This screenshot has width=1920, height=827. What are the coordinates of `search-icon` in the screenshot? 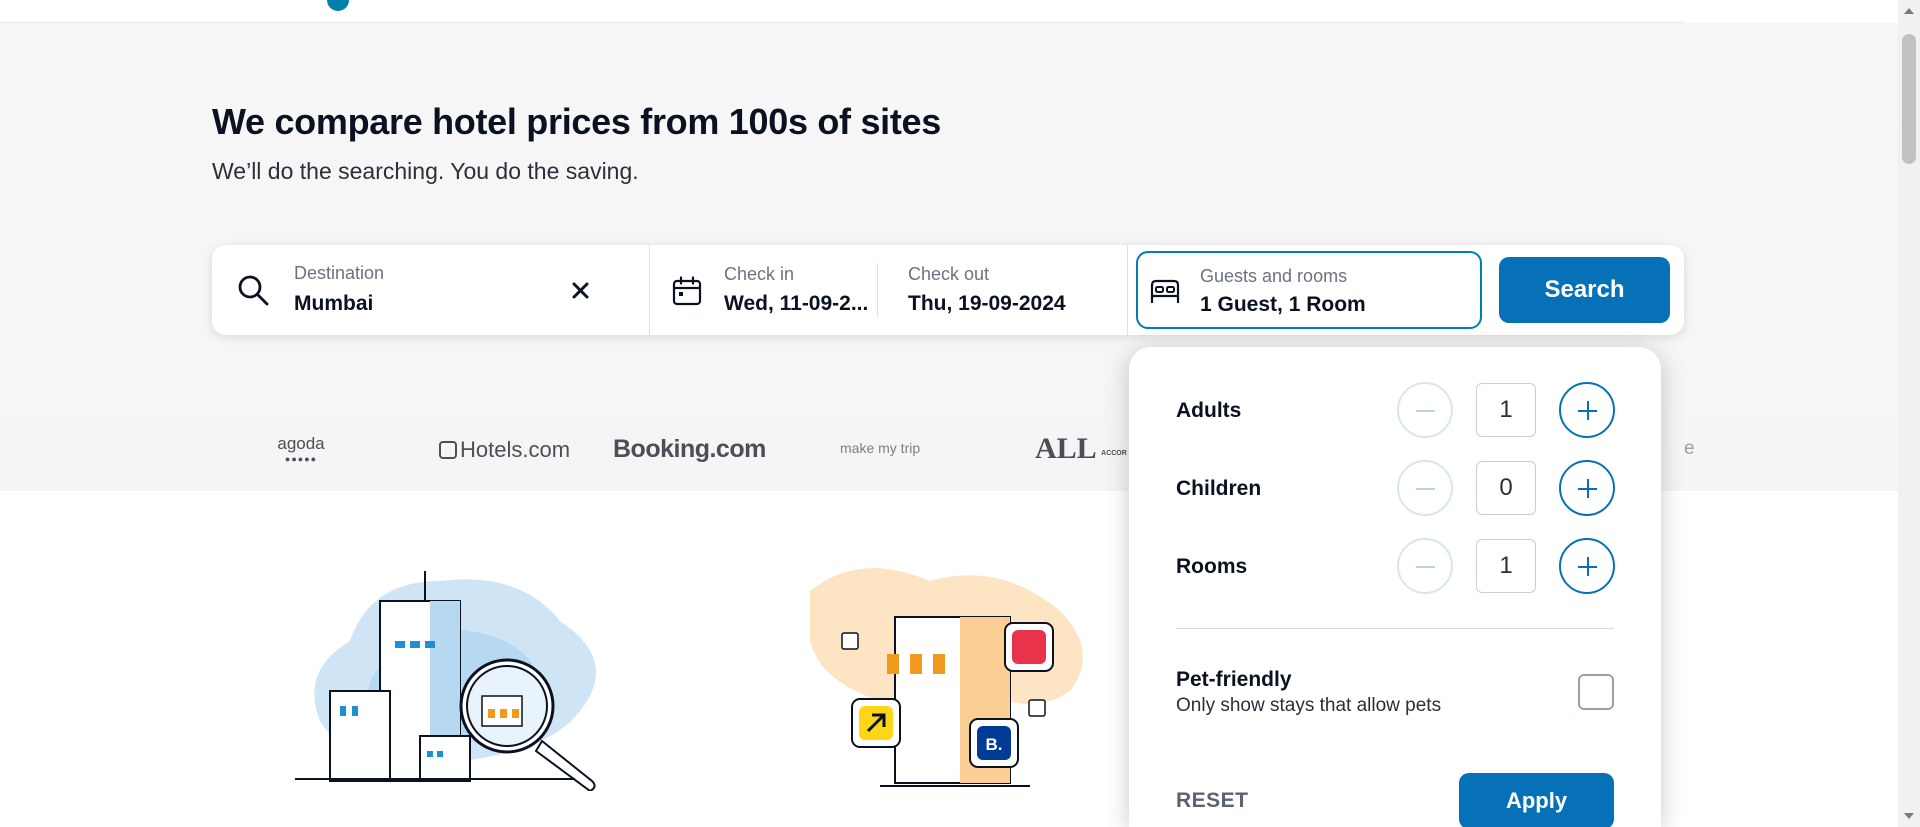 It's located at (253, 290).